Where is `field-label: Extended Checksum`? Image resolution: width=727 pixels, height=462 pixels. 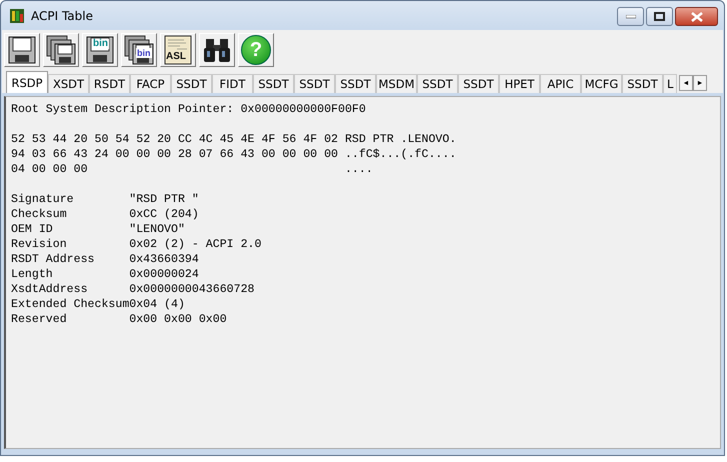 field-label: Extended Checksum is located at coordinates (70, 304).